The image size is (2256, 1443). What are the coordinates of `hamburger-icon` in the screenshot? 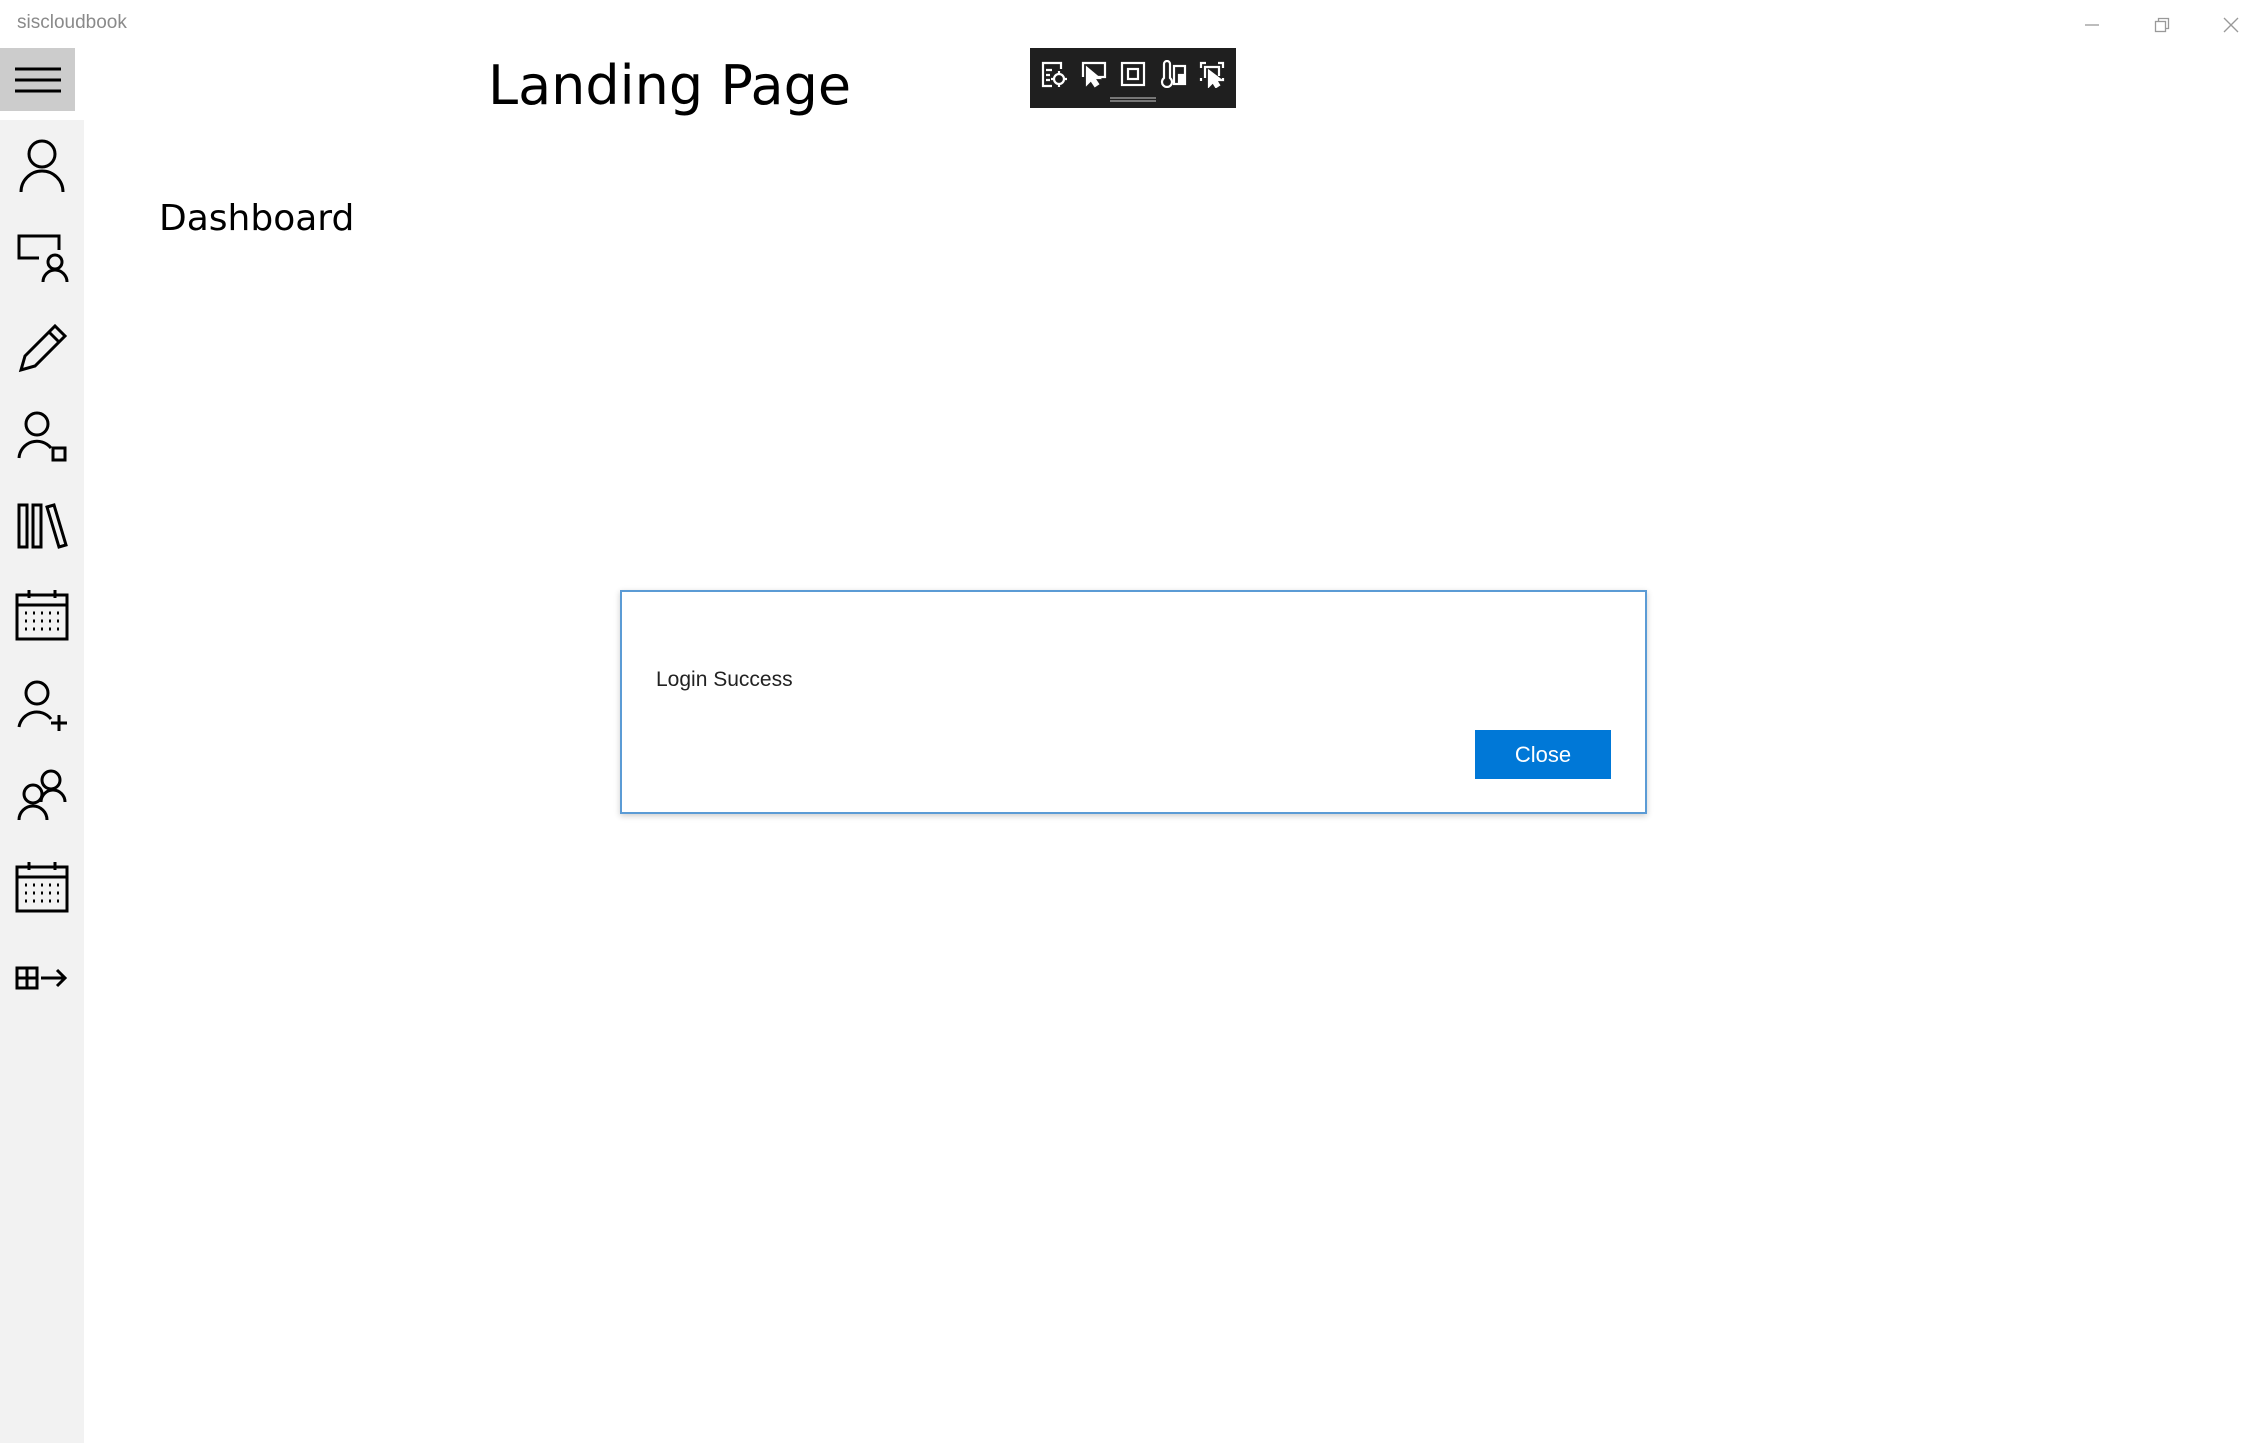 It's located at (37, 79).